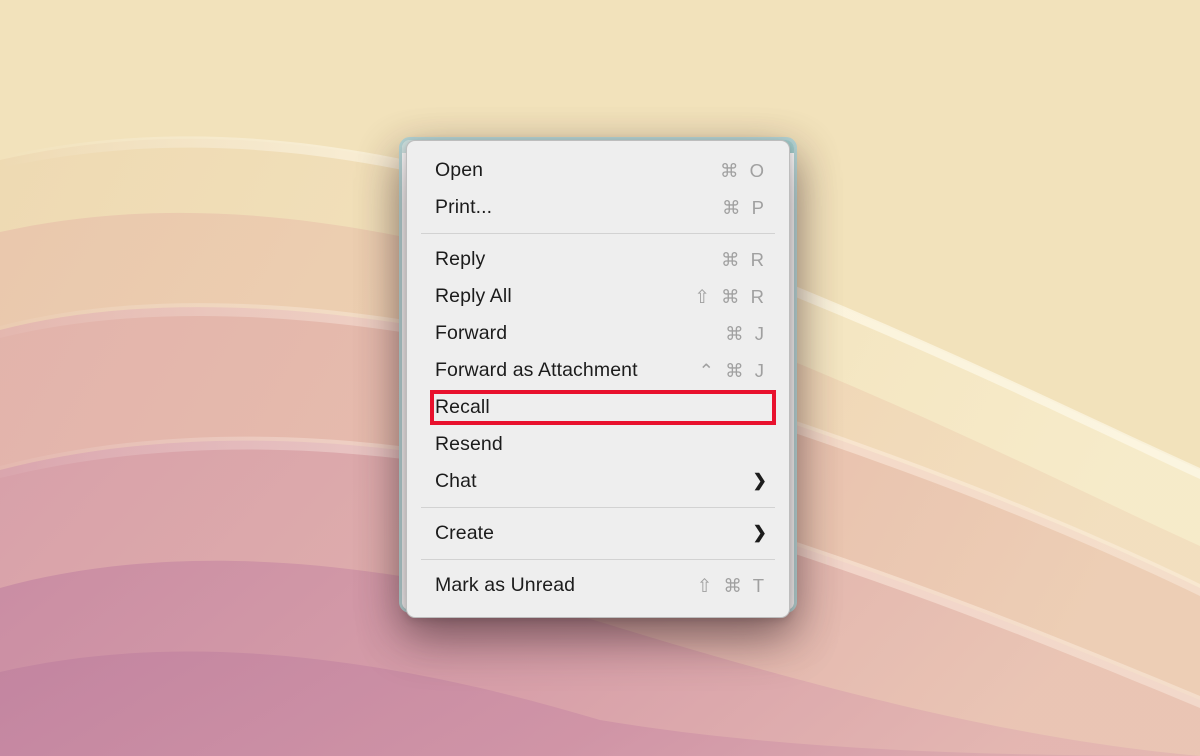 Image resolution: width=1200 pixels, height=756 pixels. I want to click on menu-item-label: Forward as Attachment, so click(536, 370).